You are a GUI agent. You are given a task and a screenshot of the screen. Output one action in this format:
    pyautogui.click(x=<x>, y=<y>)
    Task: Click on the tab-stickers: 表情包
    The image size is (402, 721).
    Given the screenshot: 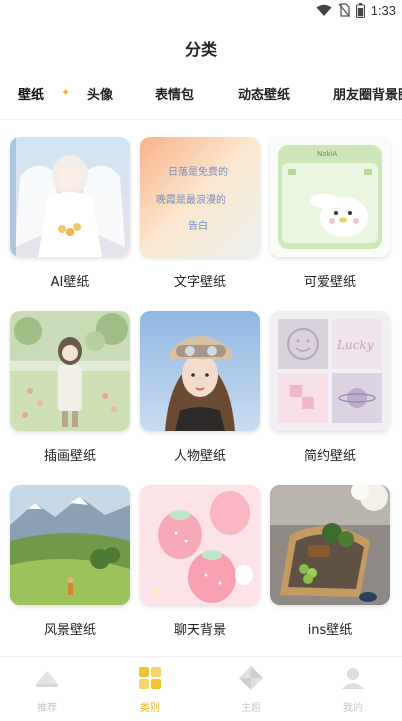 What is the action you would take?
    pyautogui.click(x=174, y=96)
    